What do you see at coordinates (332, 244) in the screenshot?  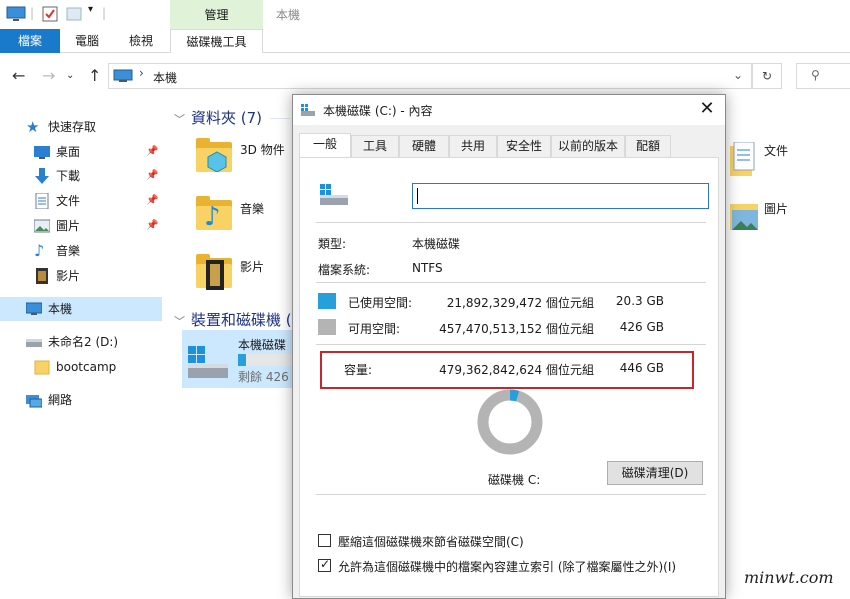 I see `type-label: 類型:` at bounding box center [332, 244].